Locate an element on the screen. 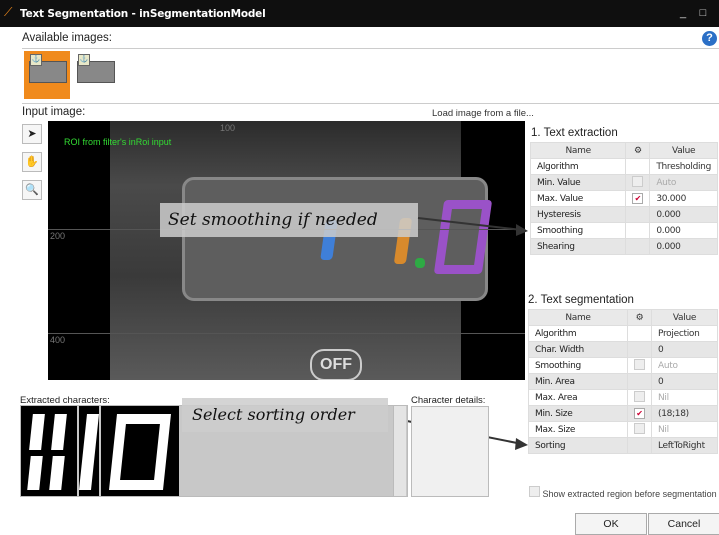 The image size is (719, 535). grid-row: Max. Value ✔ 30.000 is located at coordinates (623, 198).